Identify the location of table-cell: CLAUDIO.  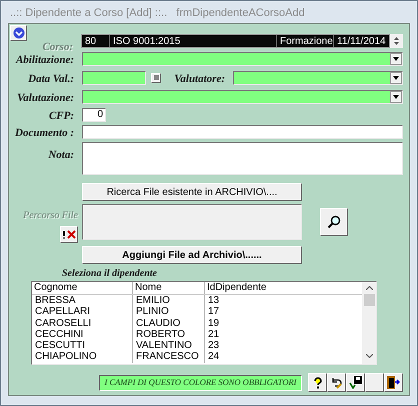
(169, 323).